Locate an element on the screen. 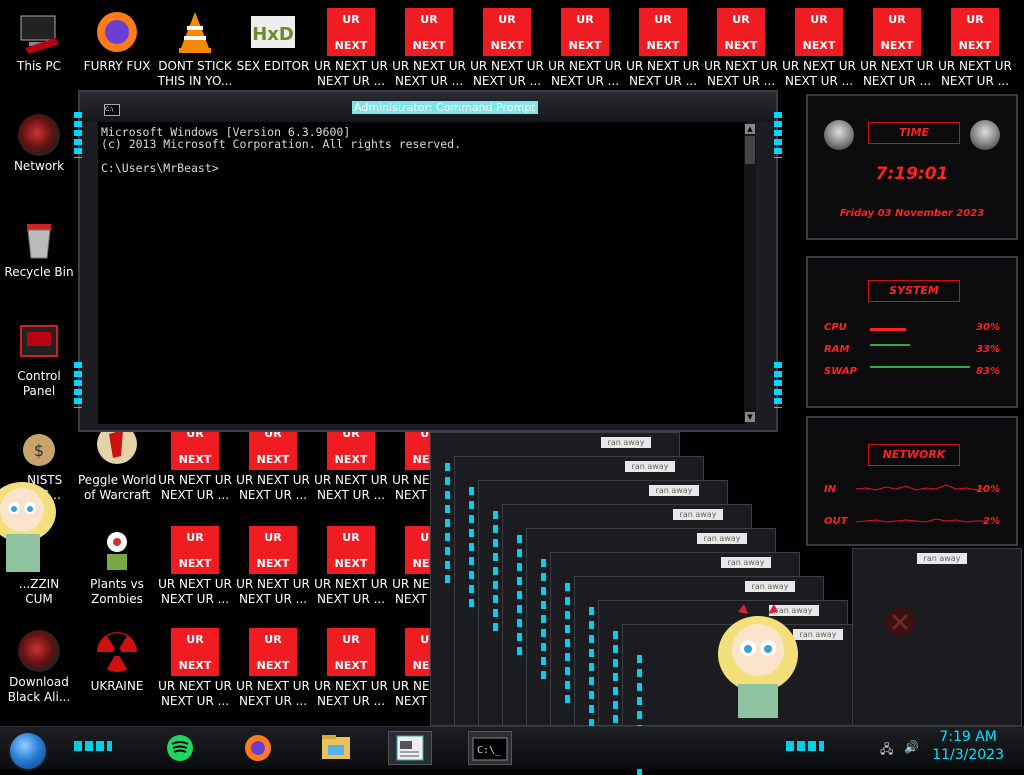 The width and height of the screenshot is (1024, 775). desktop-icon-furry-fux: FURRY FUX is located at coordinates (117, 39).